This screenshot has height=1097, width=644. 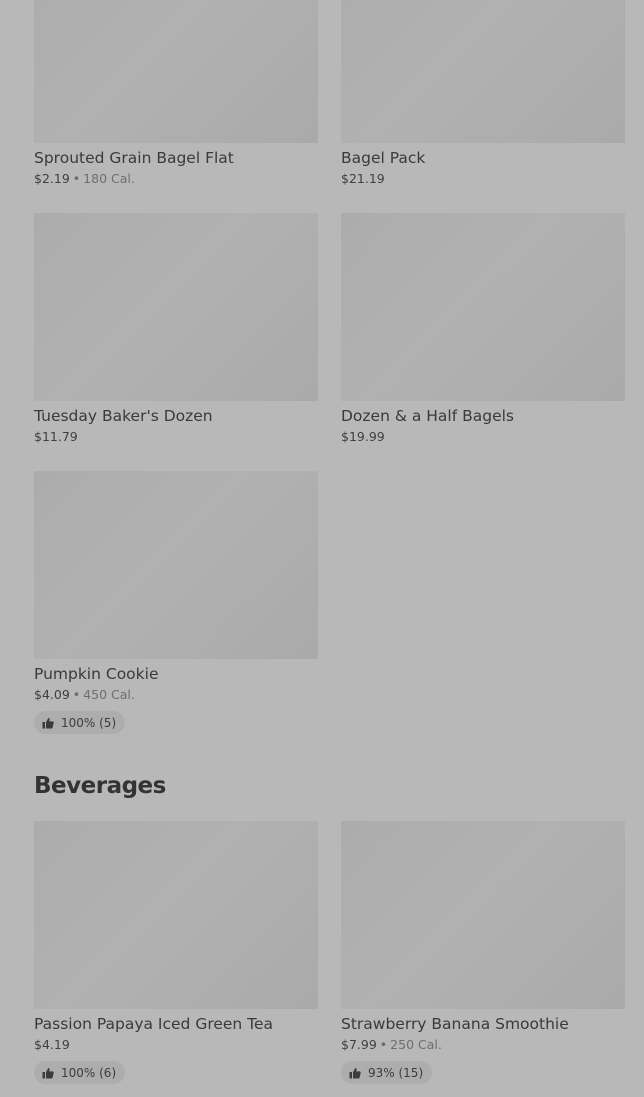 I want to click on rating-text: 93% (15), so click(x=396, y=1072).